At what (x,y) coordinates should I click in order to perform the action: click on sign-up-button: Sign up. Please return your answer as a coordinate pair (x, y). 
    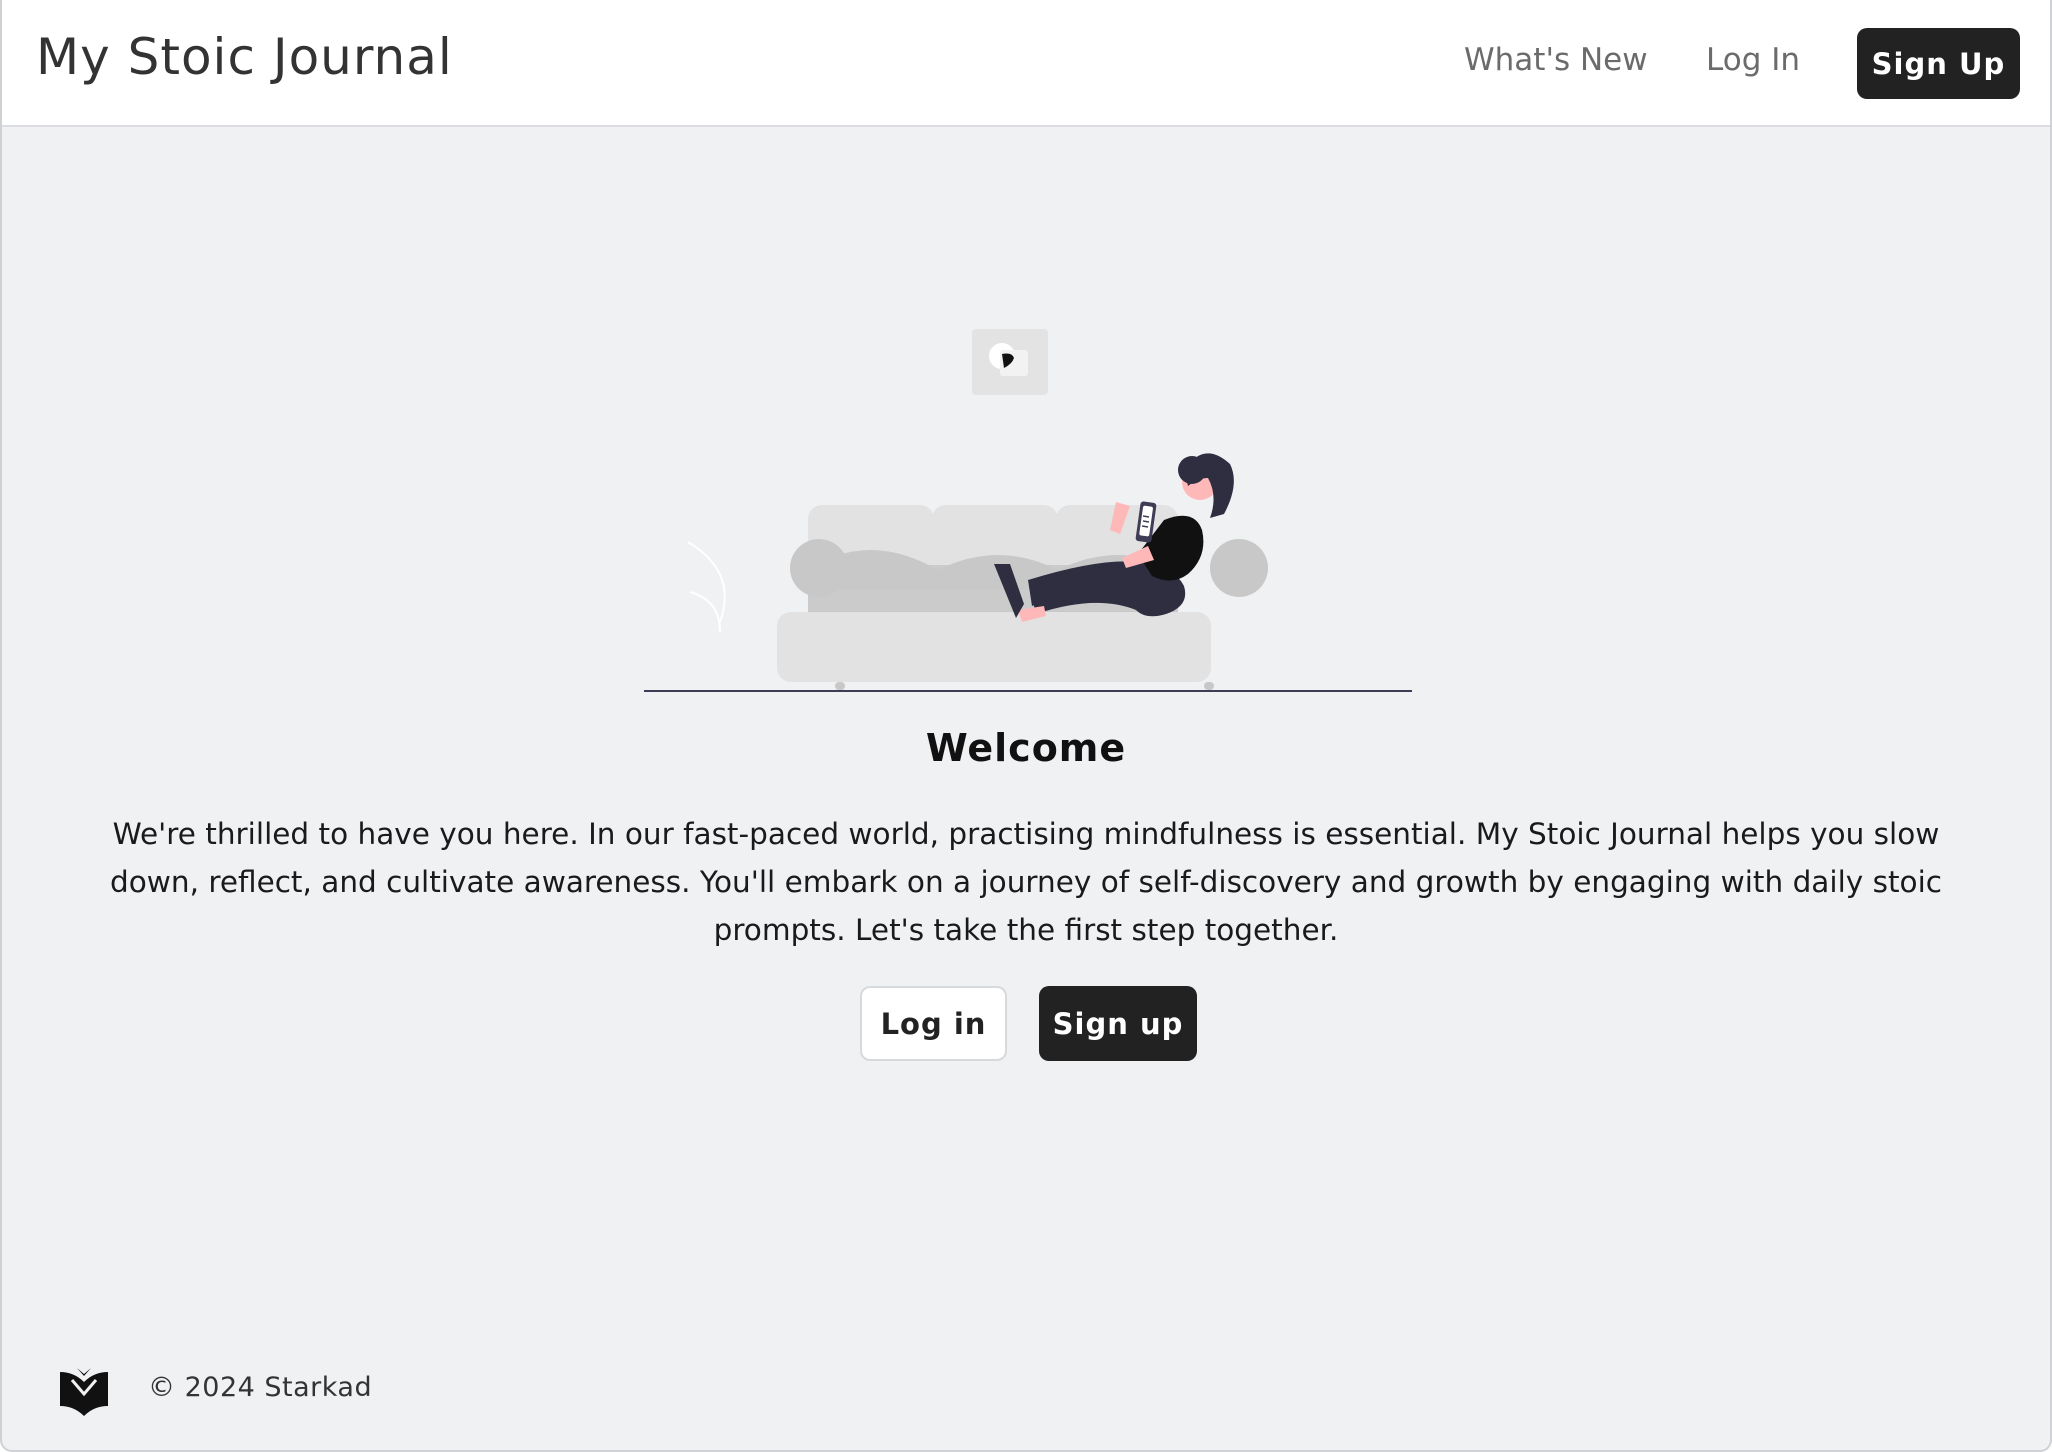
    Looking at the image, I should click on (1118, 1023).